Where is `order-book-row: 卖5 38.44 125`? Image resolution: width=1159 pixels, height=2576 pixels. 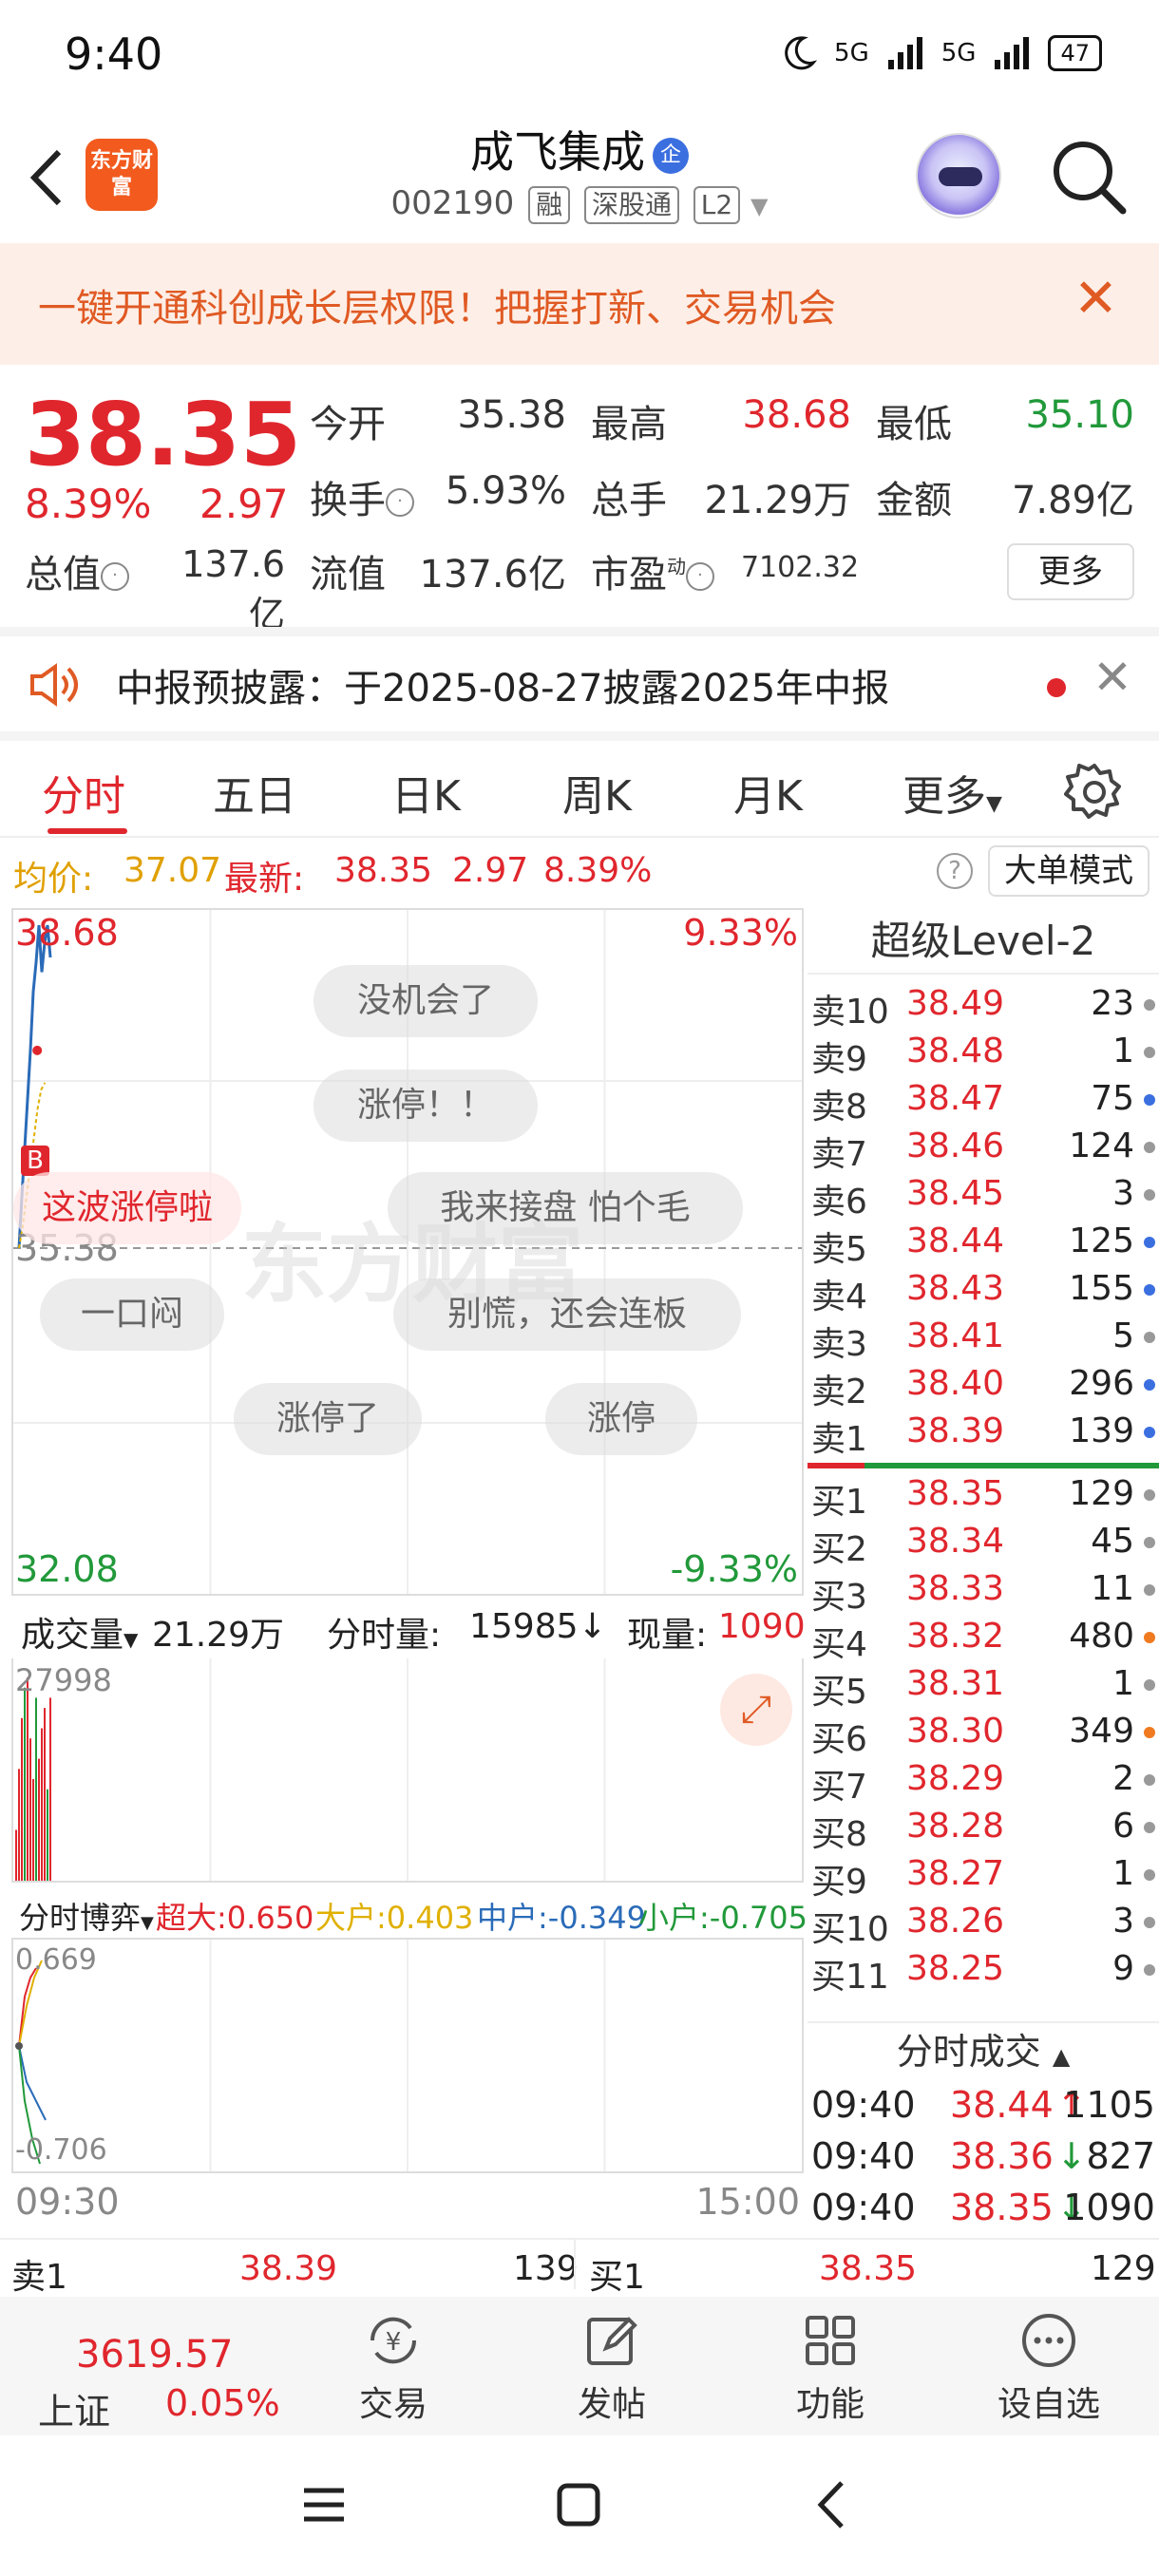
order-book-row: 卖5 38.44 125 is located at coordinates (983, 1246).